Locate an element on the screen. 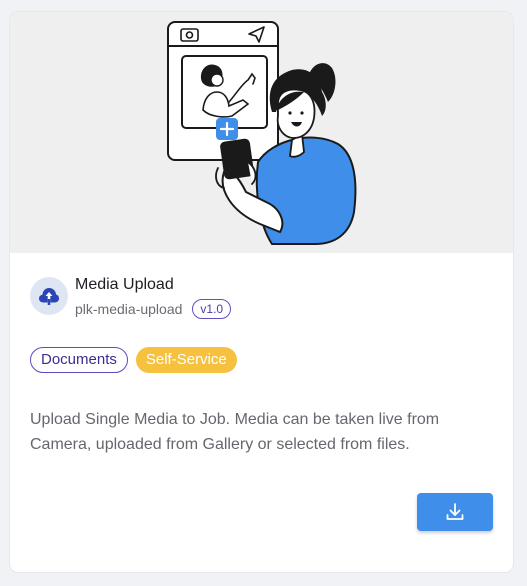  app-header: Media Upload plk-media-upload v1.0 is located at coordinates (131, 297).